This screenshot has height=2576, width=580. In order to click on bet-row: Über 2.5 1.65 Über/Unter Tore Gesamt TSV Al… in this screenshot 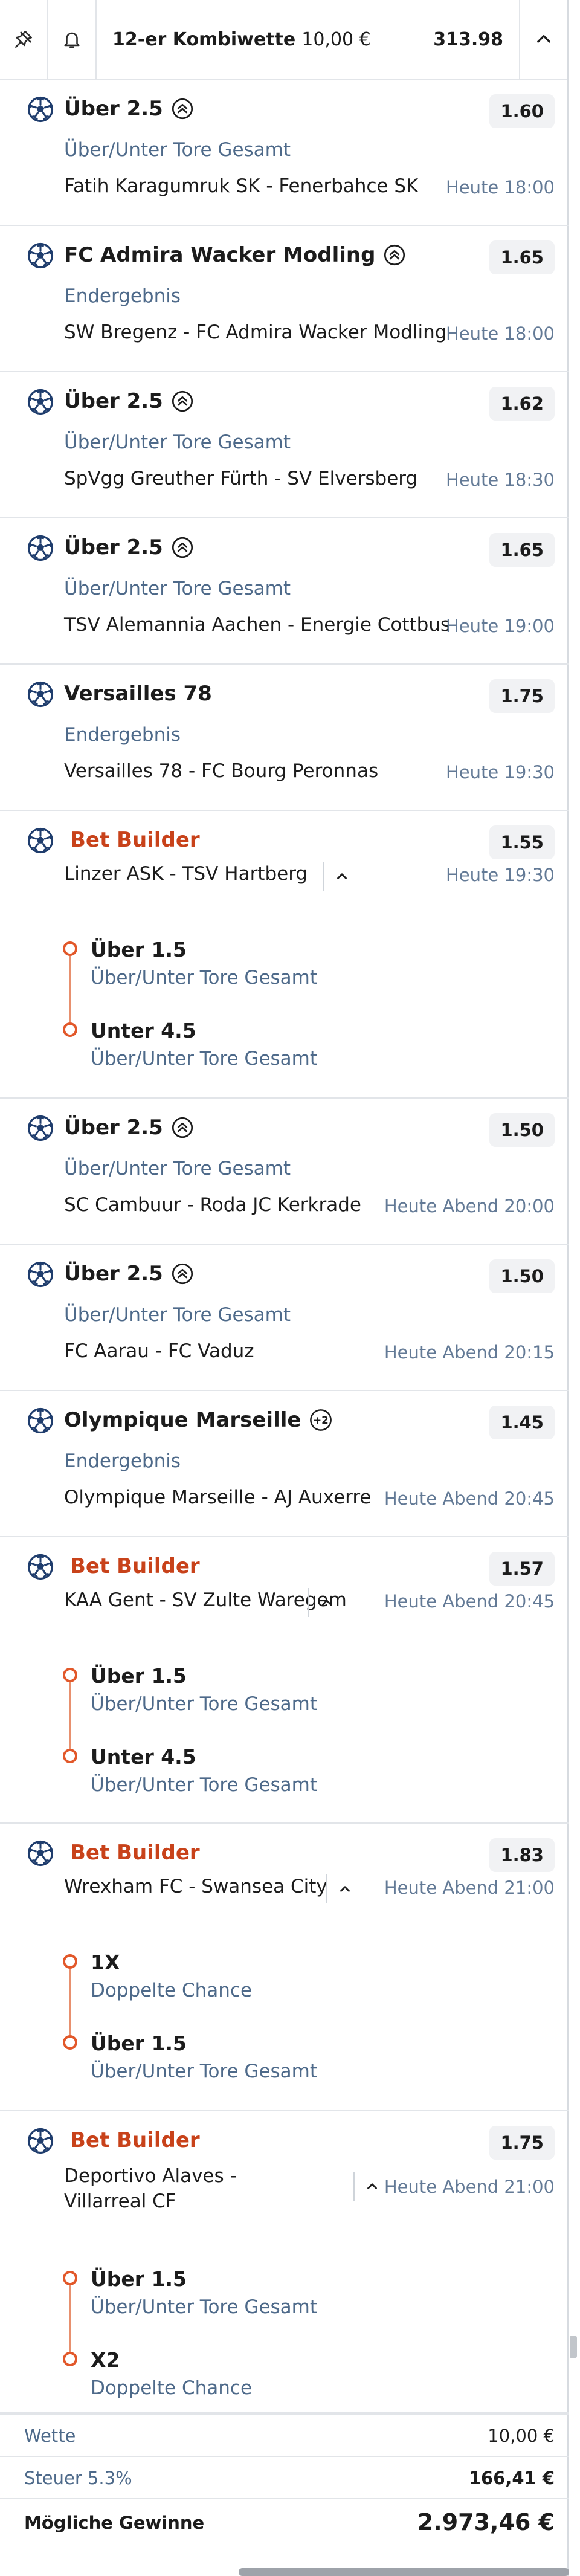, I will do `click(284, 591)`.